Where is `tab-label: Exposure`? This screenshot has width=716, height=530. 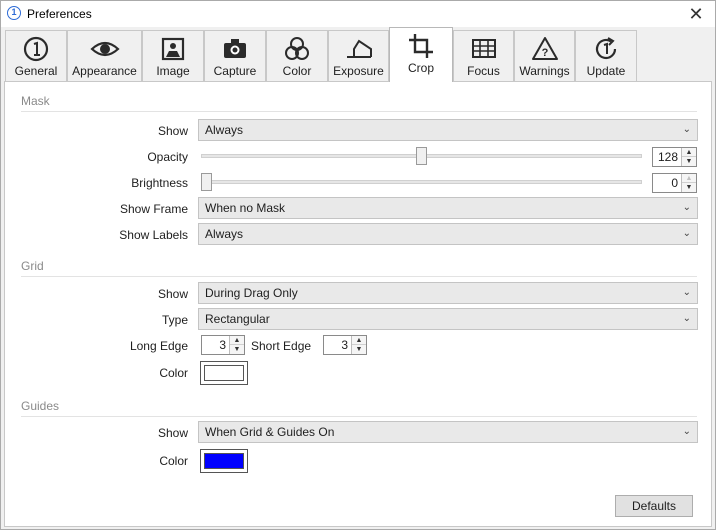
tab-label: Exposure is located at coordinates (358, 71).